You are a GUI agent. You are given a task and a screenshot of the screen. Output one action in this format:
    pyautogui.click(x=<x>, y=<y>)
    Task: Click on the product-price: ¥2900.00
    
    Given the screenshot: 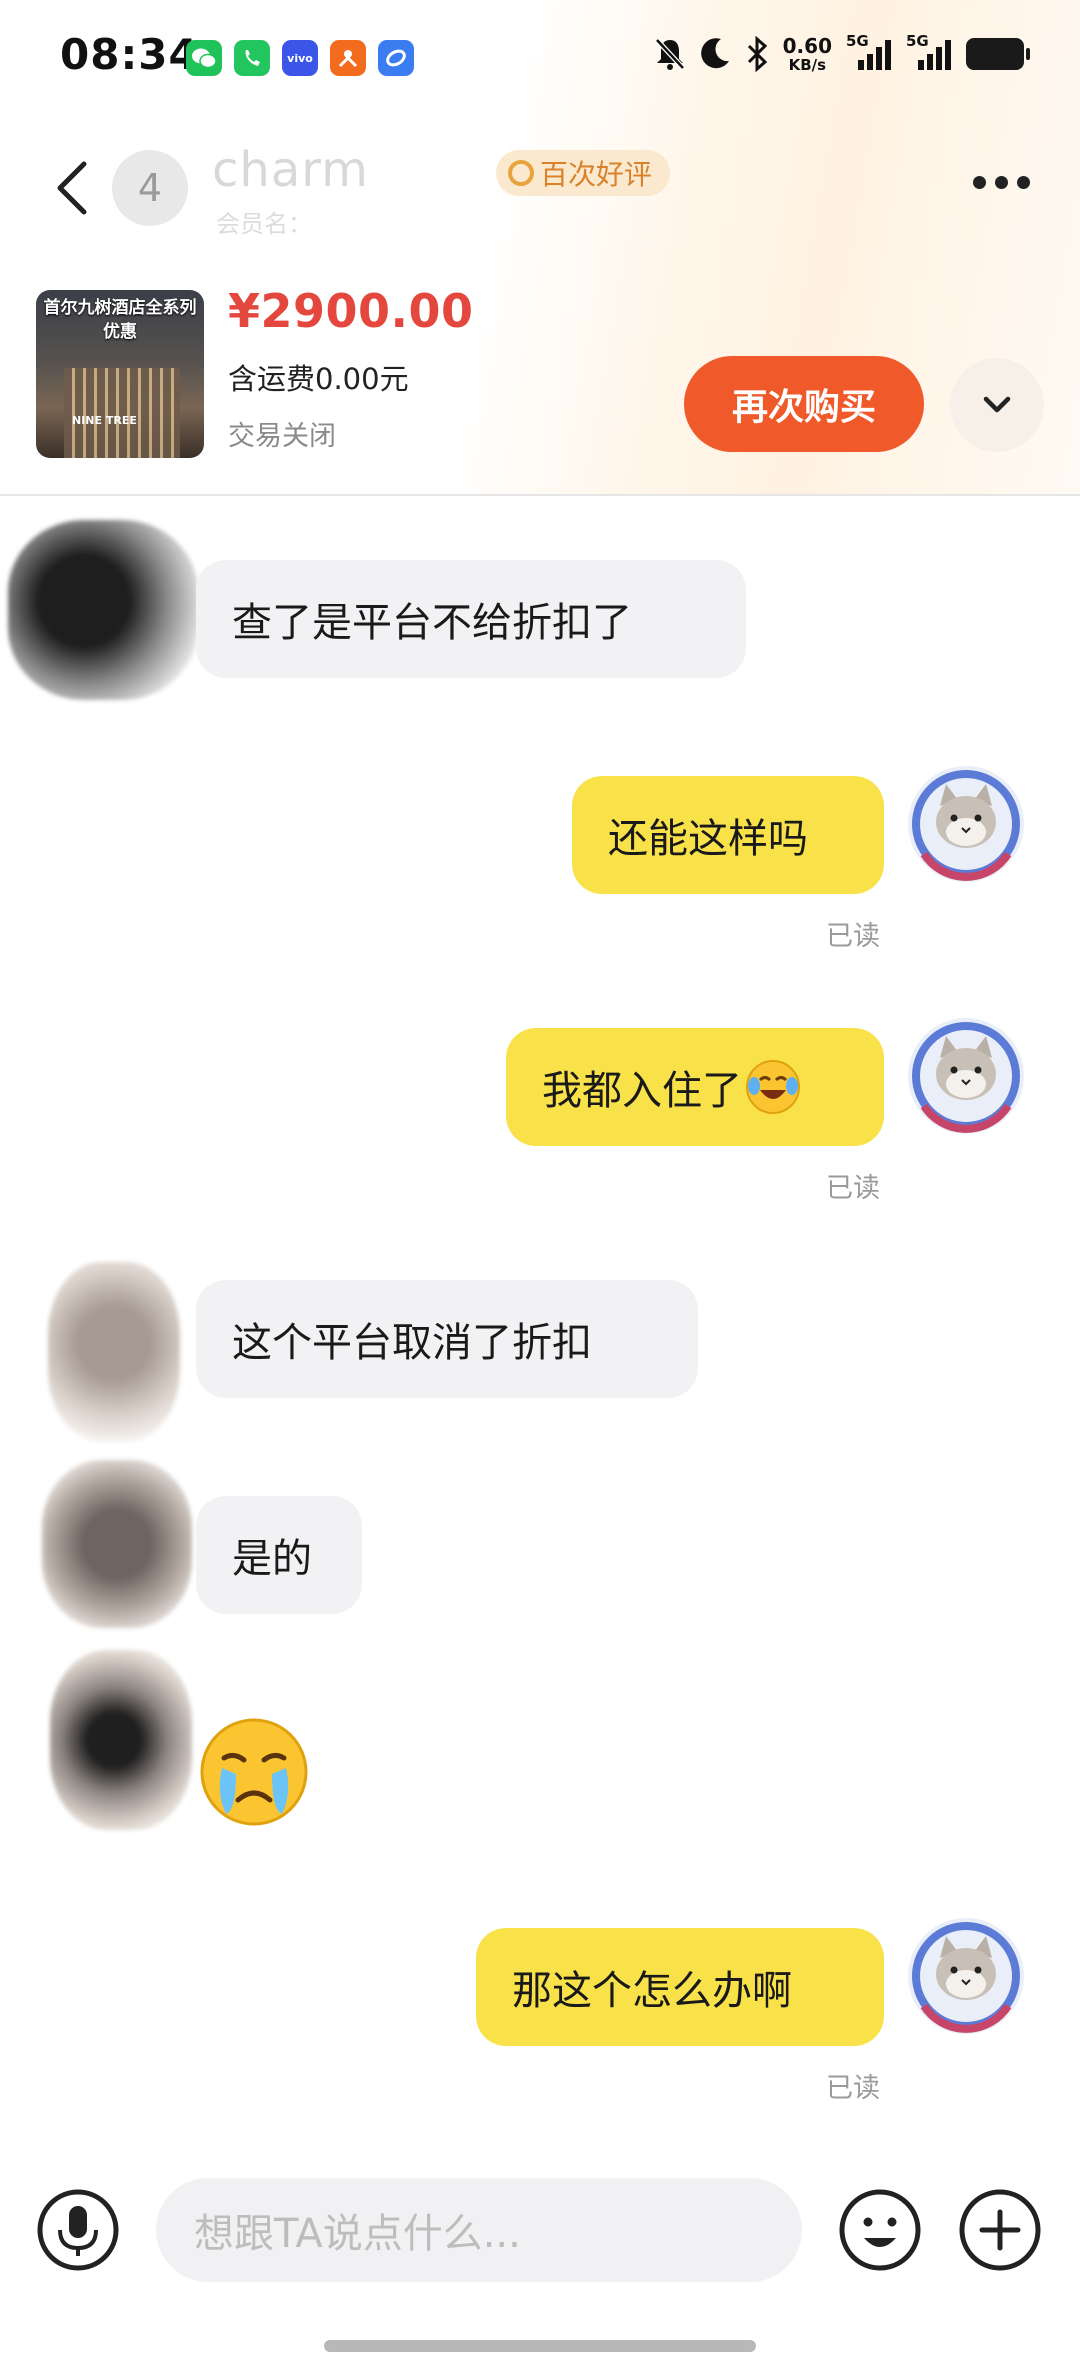 What is the action you would take?
    pyautogui.click(x=351, y=311)
    